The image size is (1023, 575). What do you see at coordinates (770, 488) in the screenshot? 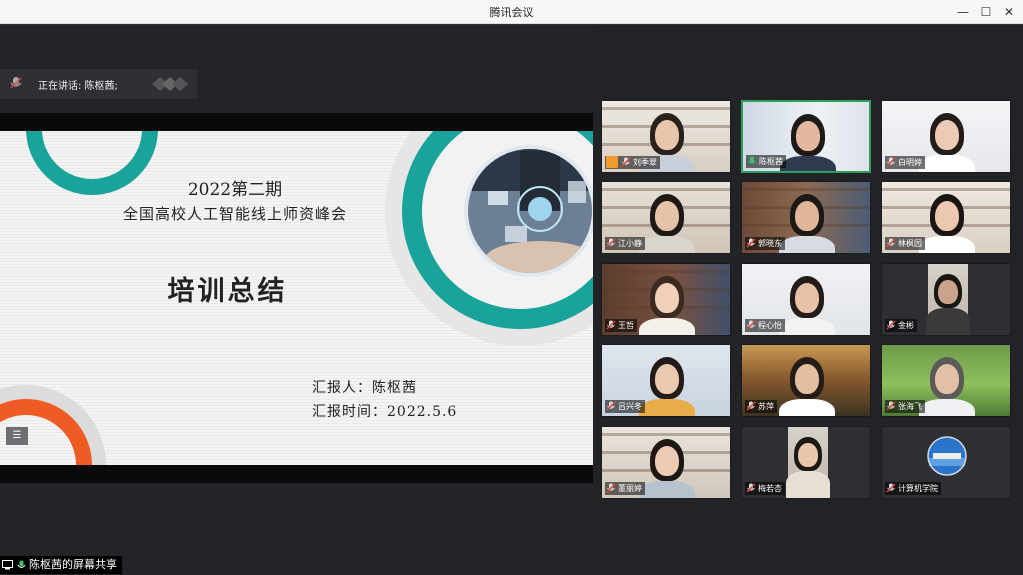
I see `participant-name: 梅若杏` at bounding box center [770, 488].